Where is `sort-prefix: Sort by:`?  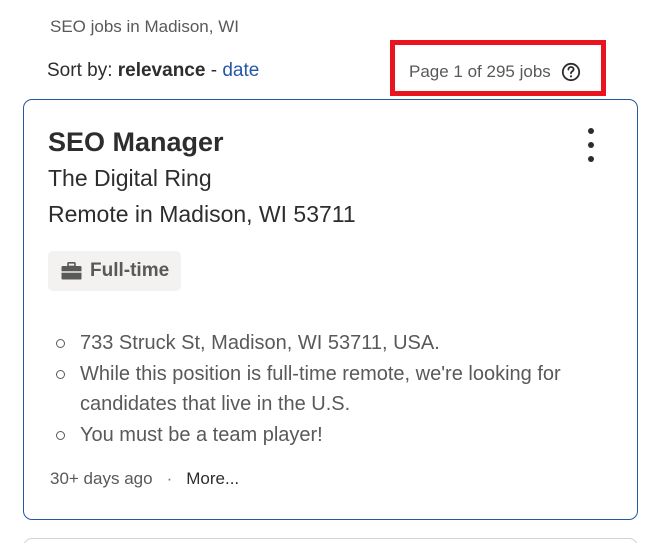 sort-prefix: Sort by: is located at coordinates (82, 70).